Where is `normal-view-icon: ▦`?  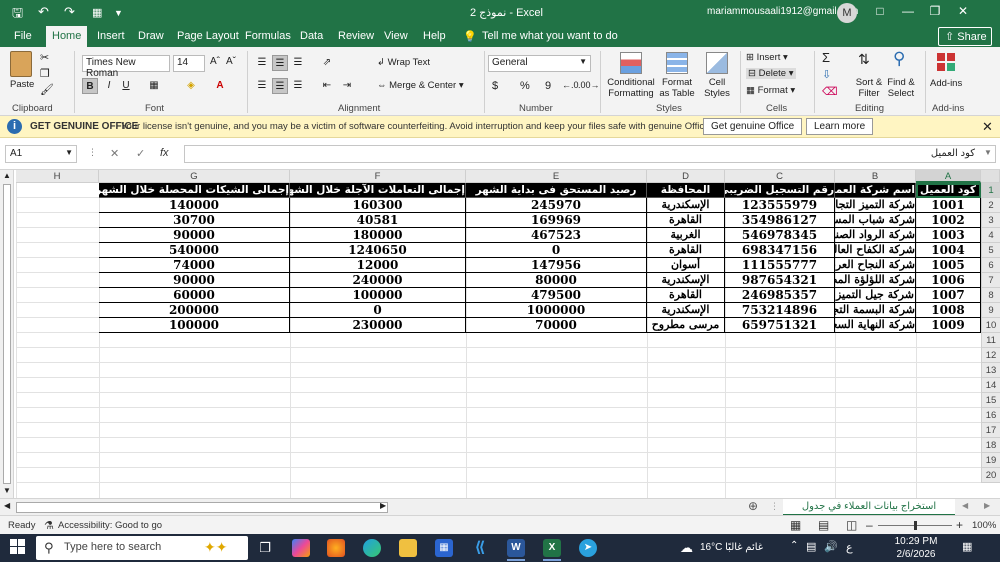 normal-view-icon: ▦ is located at coordinates (795, 525).